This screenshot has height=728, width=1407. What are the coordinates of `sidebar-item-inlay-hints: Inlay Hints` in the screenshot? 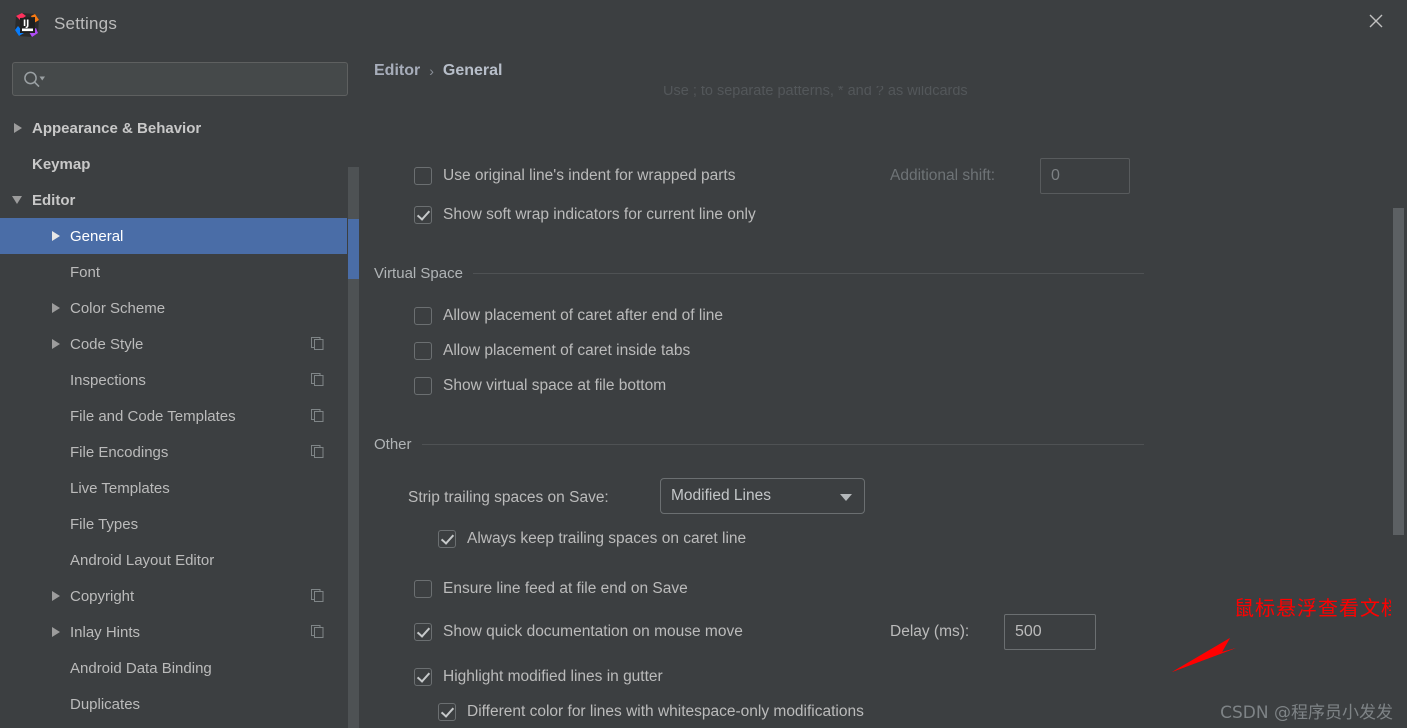 It's located at (173, 632).